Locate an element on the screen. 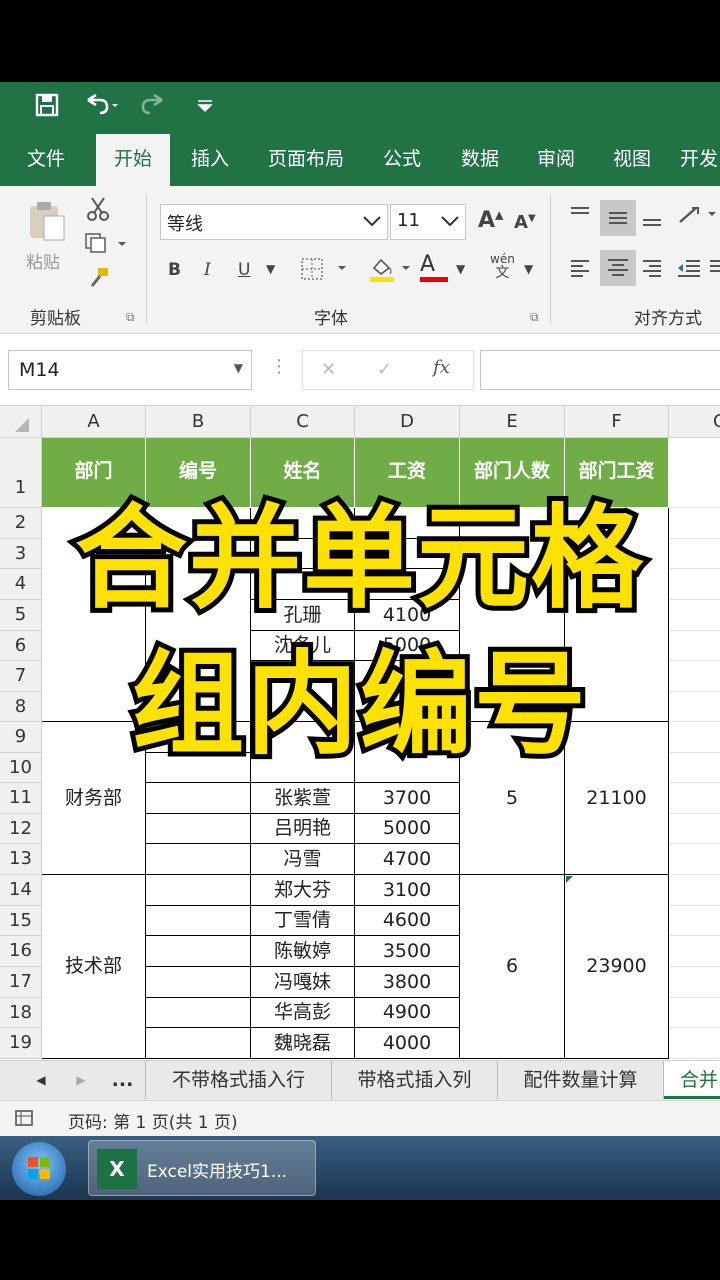 The image size is (720, 1280). column-header: F is located at coordinates (617, 422).